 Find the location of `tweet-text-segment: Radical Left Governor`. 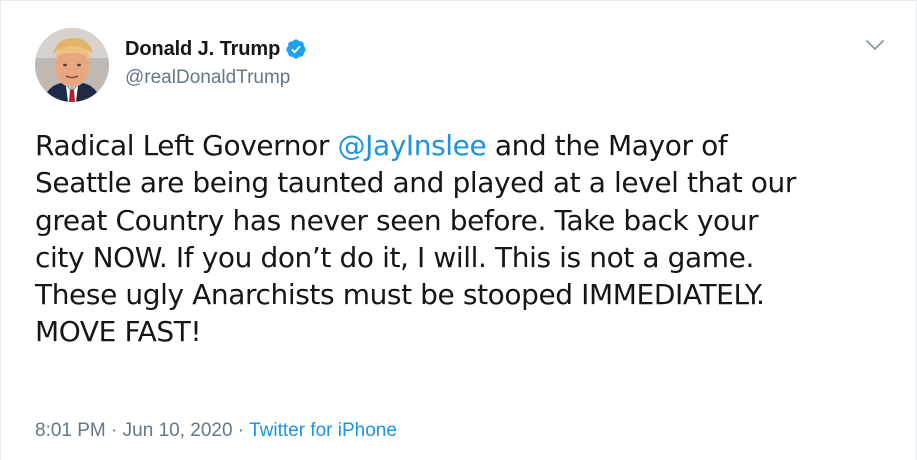

tweet-text-segment: Radical Left Governor is located at coordinates (186, 145).